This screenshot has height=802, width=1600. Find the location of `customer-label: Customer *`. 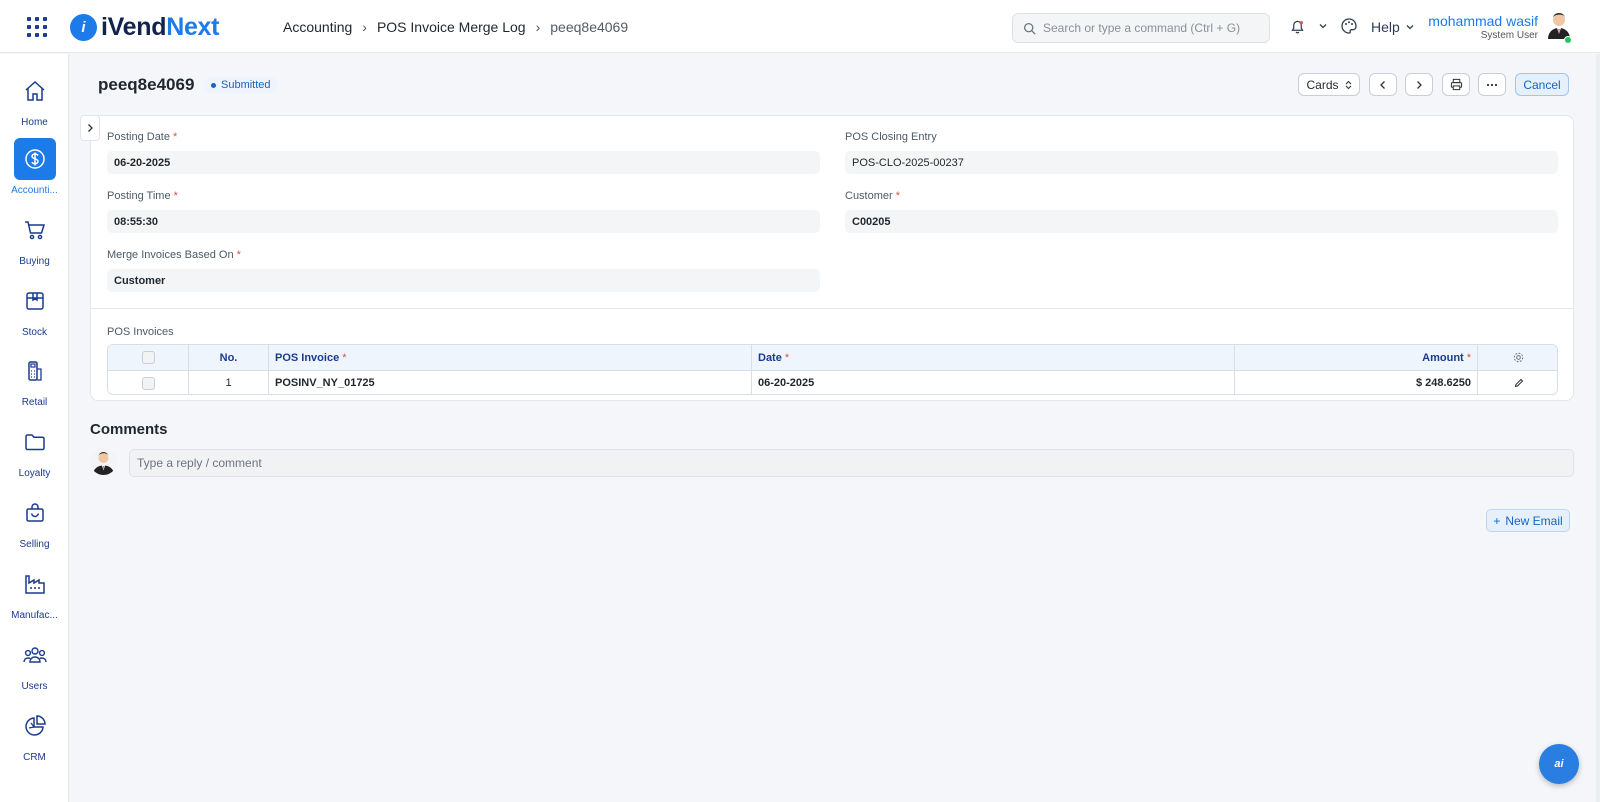

customer-label: Customer * is located at coordinates (873, 196).